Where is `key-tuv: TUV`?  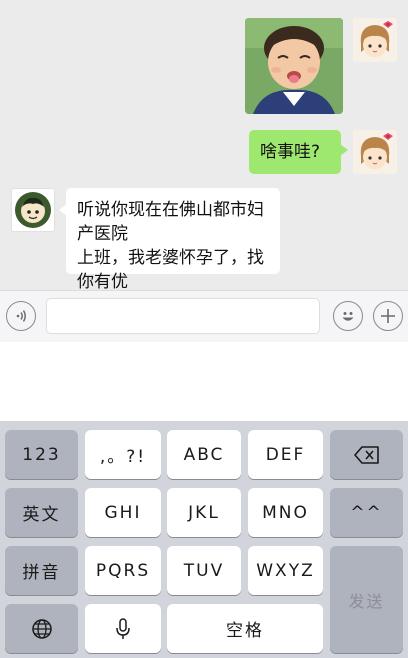
key-tuv: TUV is located at coordinates (204, 570).